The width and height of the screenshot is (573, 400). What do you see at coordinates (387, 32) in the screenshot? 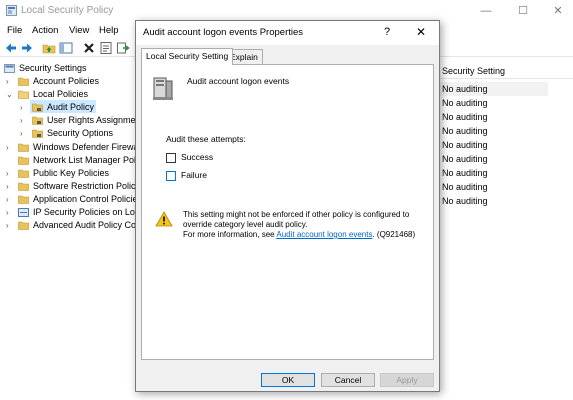
I see `help-button: ?` at bounding box center [387, 32].